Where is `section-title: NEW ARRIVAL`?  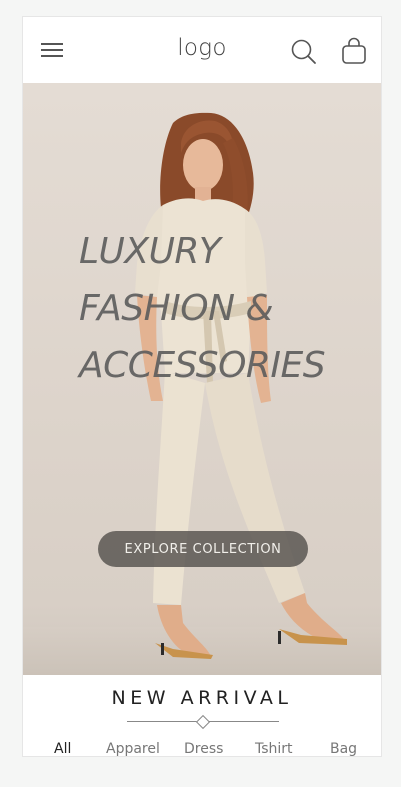 section-title: NEW ARRIVAL is located at coordinates (202, 698).